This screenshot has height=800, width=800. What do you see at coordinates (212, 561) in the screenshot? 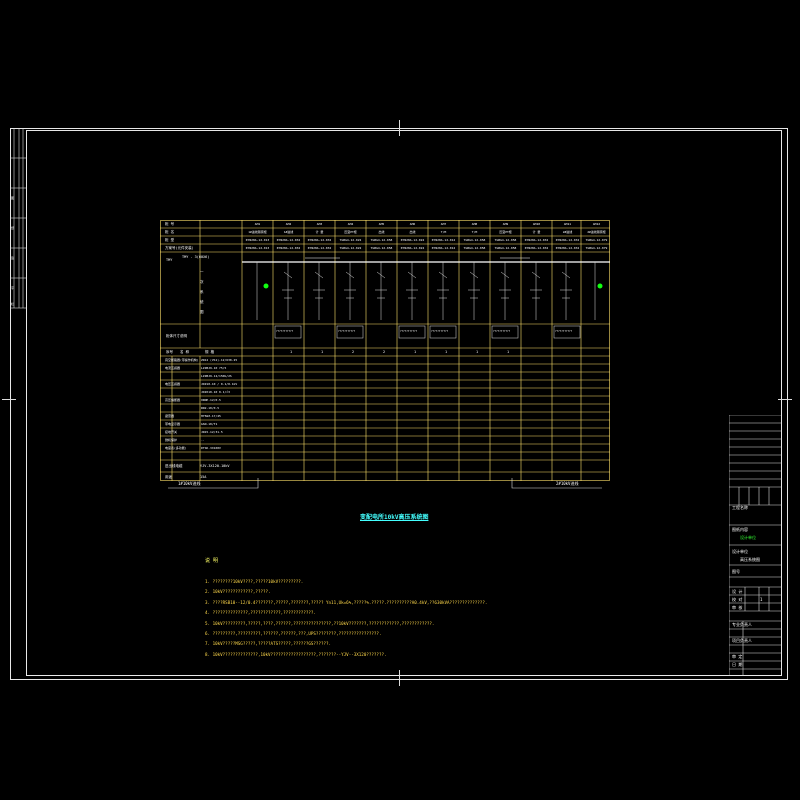
I see `notes-title: 说 明` at bounding box center [212, 561].